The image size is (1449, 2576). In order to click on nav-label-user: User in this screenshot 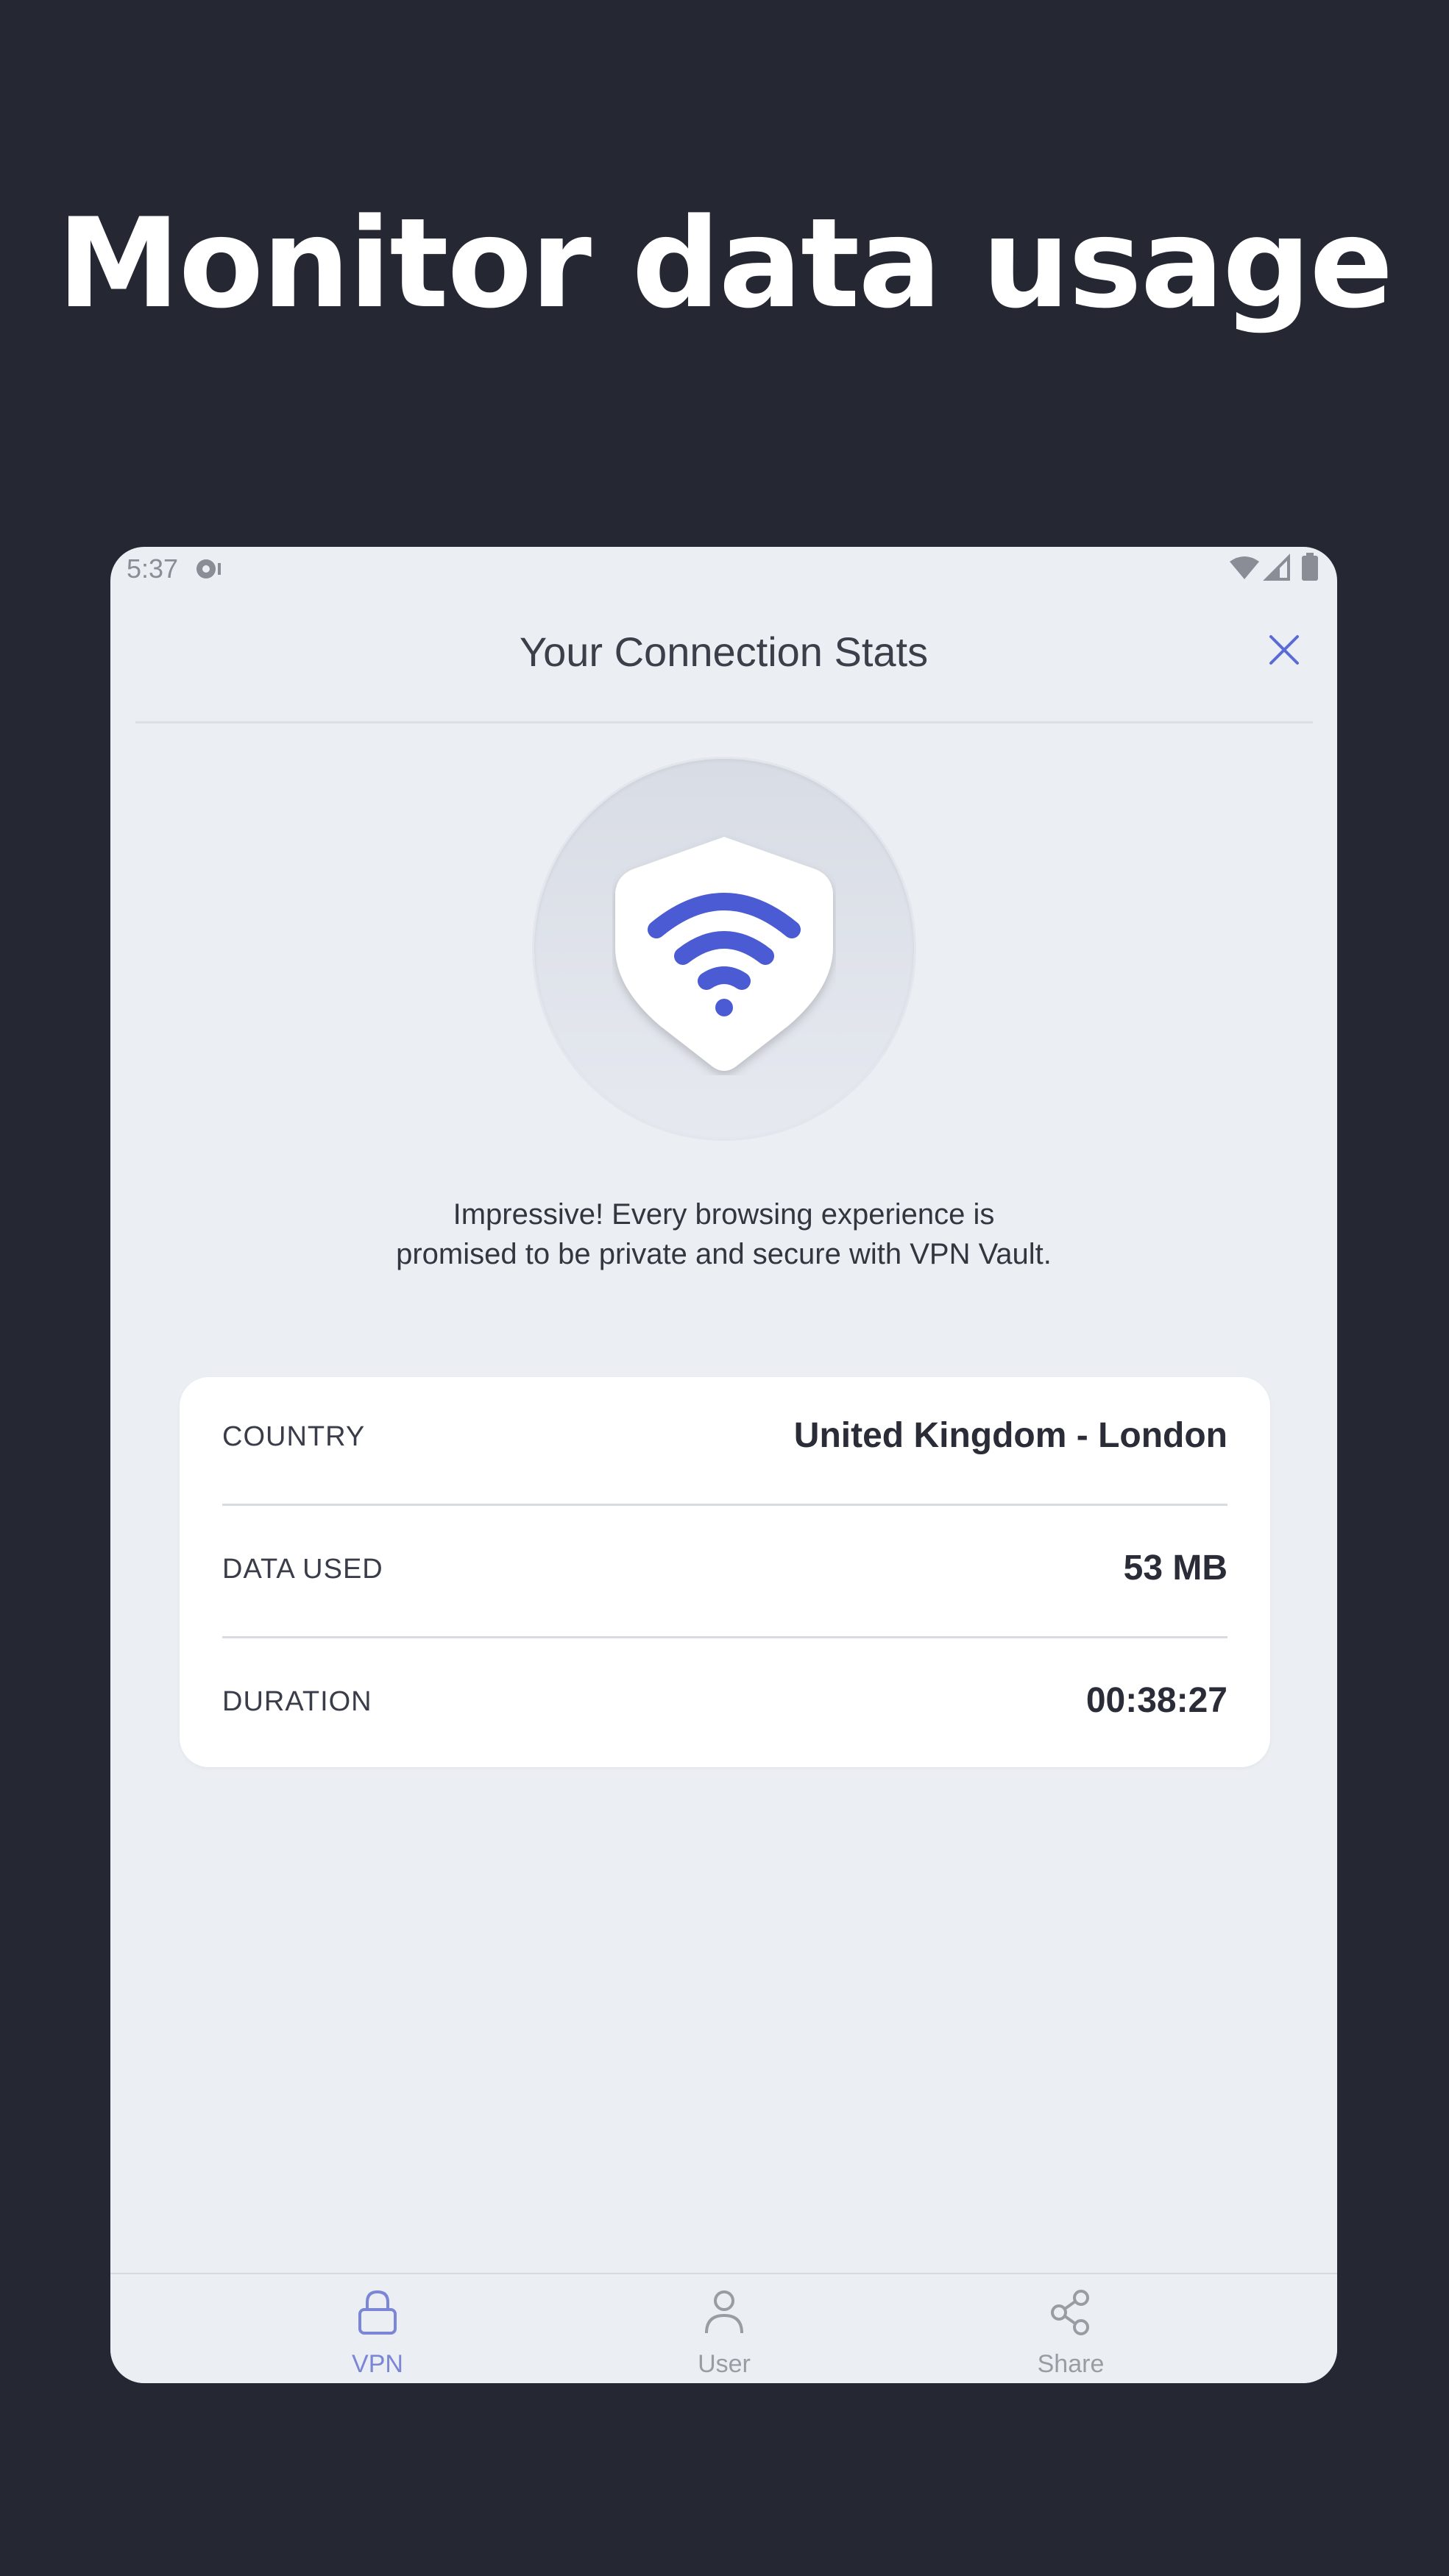, I will do `click(724, 2364)`.